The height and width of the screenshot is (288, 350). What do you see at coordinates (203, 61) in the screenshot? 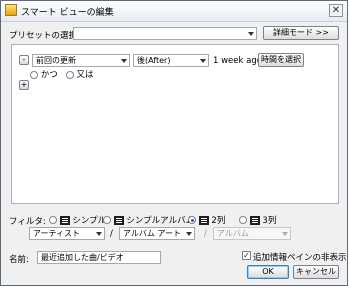
I see `rule-operator-dropdown-arrow-icon` at bounding box center [203, 61].